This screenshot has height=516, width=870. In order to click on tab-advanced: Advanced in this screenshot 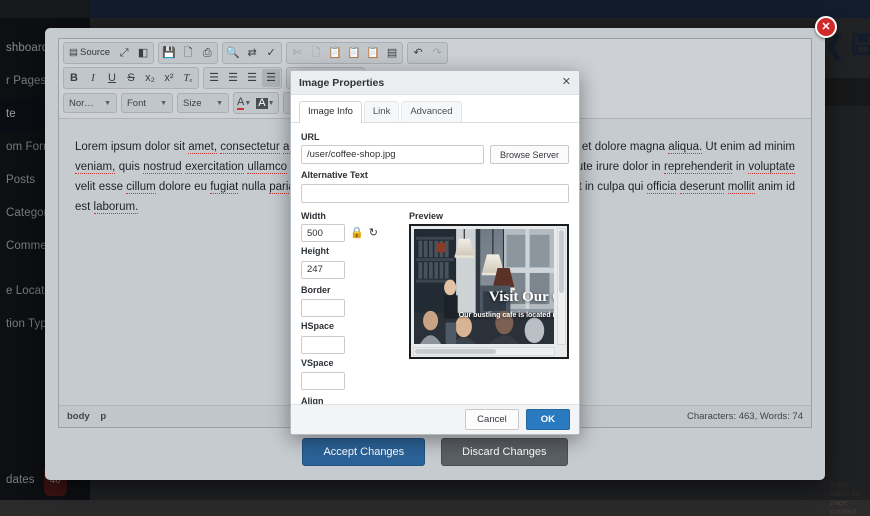, I will do `click(431, 111)`.